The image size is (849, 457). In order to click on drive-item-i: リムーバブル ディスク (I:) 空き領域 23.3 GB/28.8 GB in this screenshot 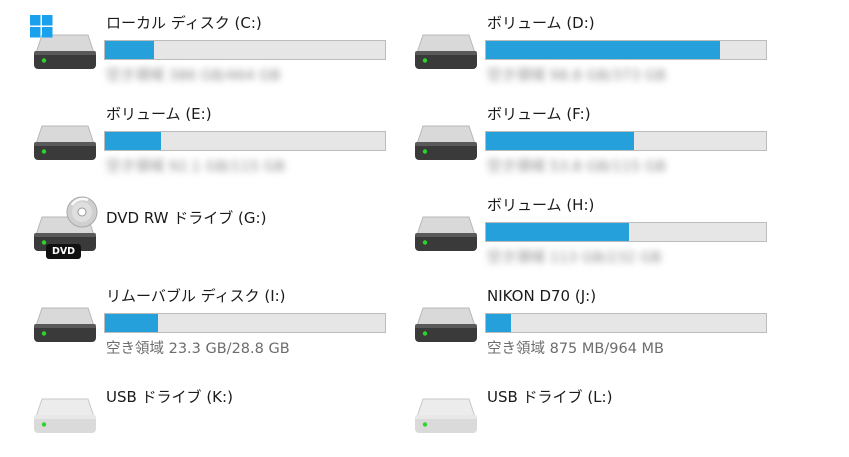, I will do `click(215, 326)`.